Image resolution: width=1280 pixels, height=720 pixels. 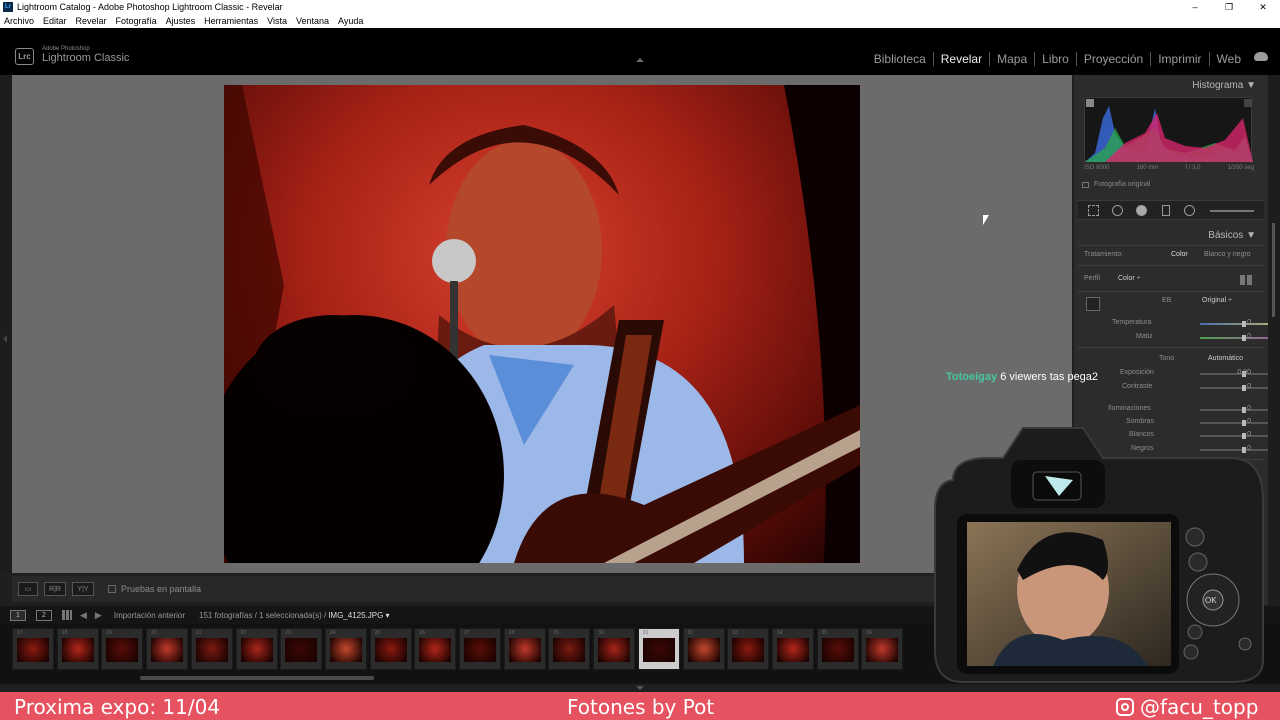 What do you see at coordinates (1169, 168) in the screenshot?
I see `exif-info: ISO 8000 160 mm f / 3,0 1/200 seg` at bounding box center [1169, 168].